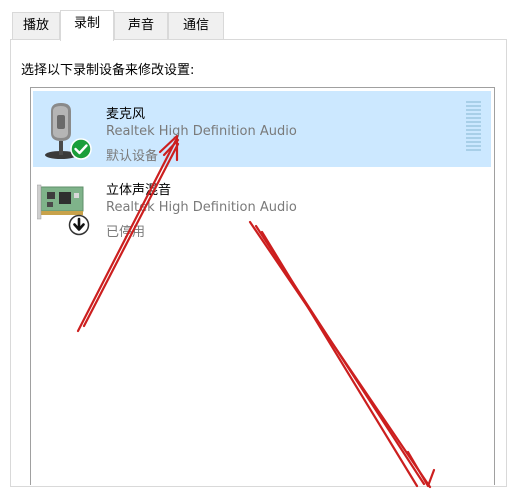 This screenshot has height=489, width=516. What do you see at coordinates (63, 210) in the screenshot?
I see `sound-card-icon` at bounding box center [63, 210].